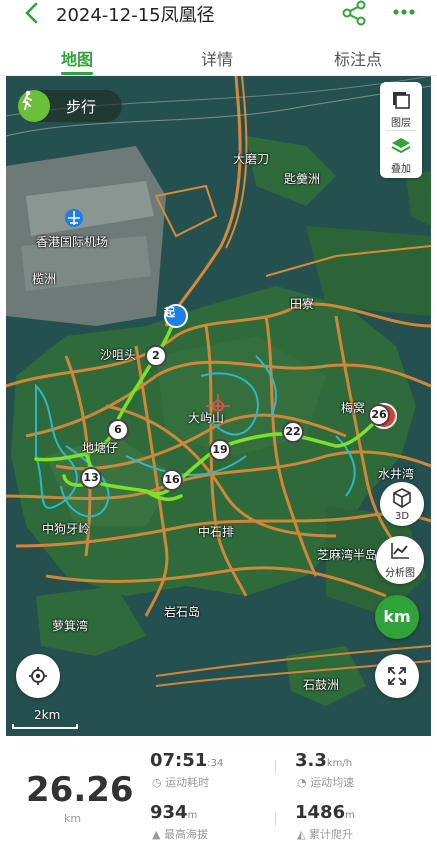 The image size is (437, 860). I want to click on waypoint-marker: 2, so click(156, 356).